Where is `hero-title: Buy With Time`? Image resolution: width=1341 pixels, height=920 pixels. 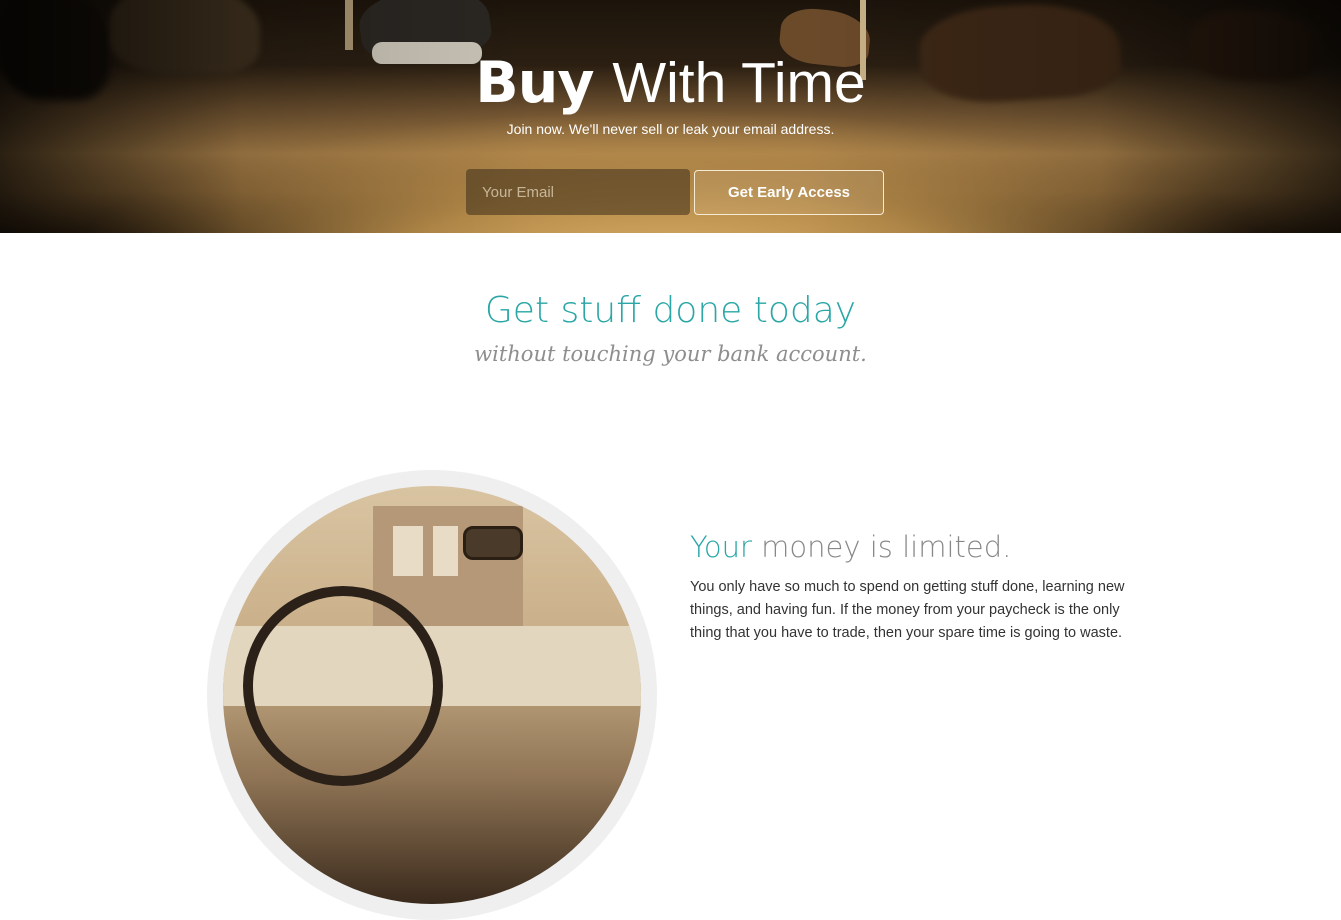 hero-title: Buy With Time is located at coordinates (670, 83).